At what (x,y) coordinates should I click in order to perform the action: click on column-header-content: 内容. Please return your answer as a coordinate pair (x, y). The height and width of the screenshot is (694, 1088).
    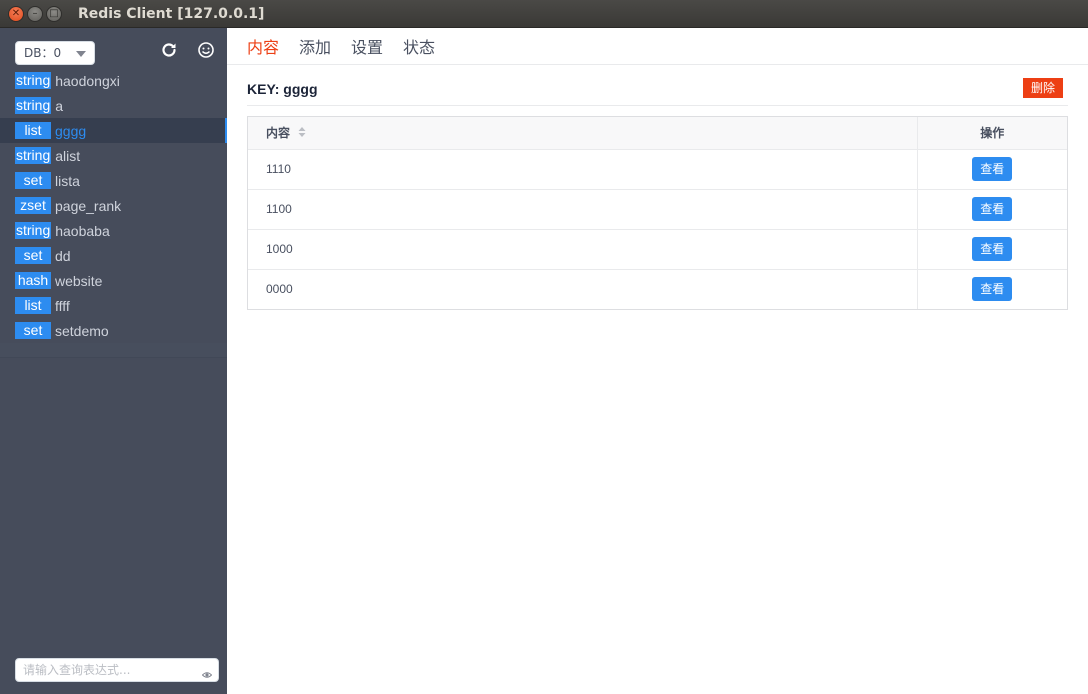
    Looking at the image, I should click on (582, 133).